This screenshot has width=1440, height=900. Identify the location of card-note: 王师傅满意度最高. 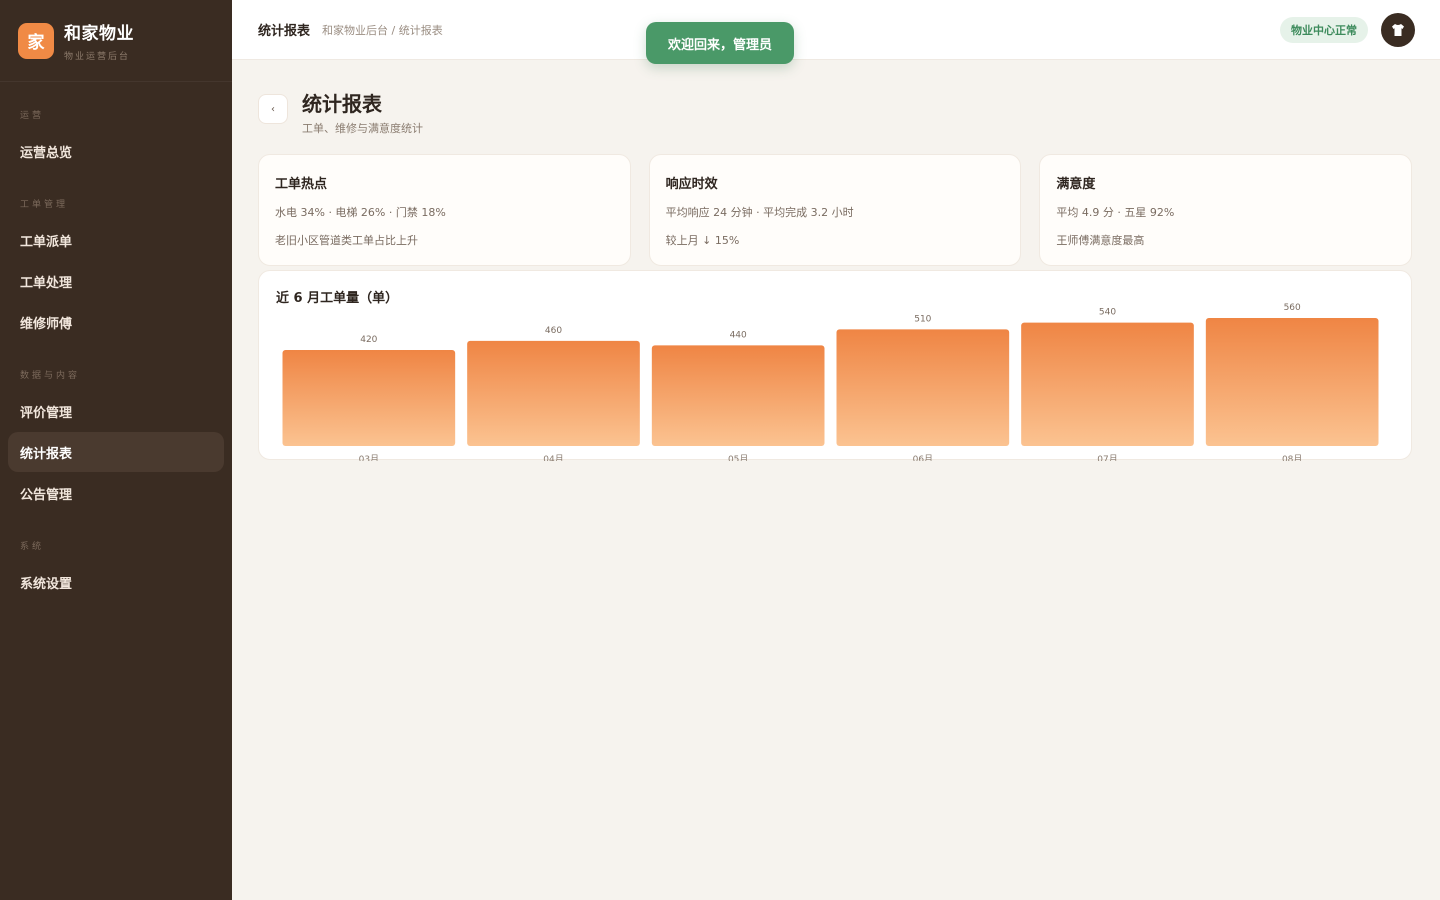
(1100, 240).